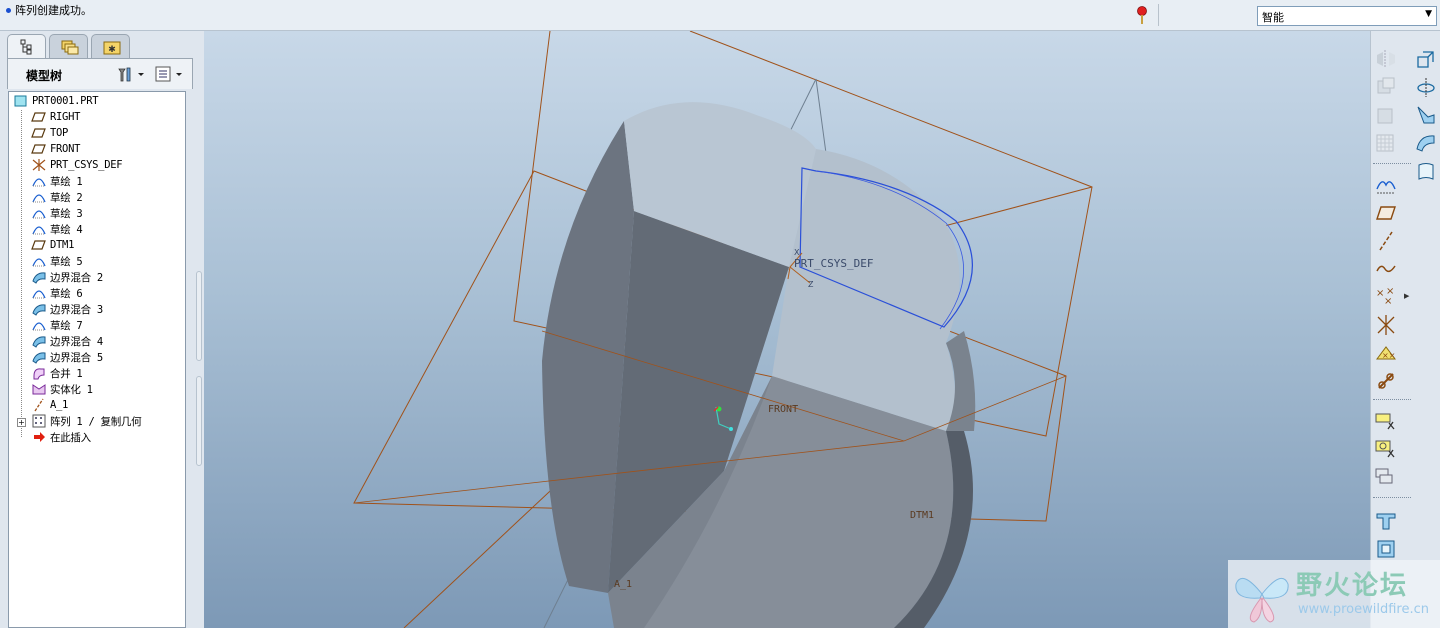 The height and width of the screenshot is (628, 1440). I want to click on expand-toggle-icon: +, so click(21, 422).